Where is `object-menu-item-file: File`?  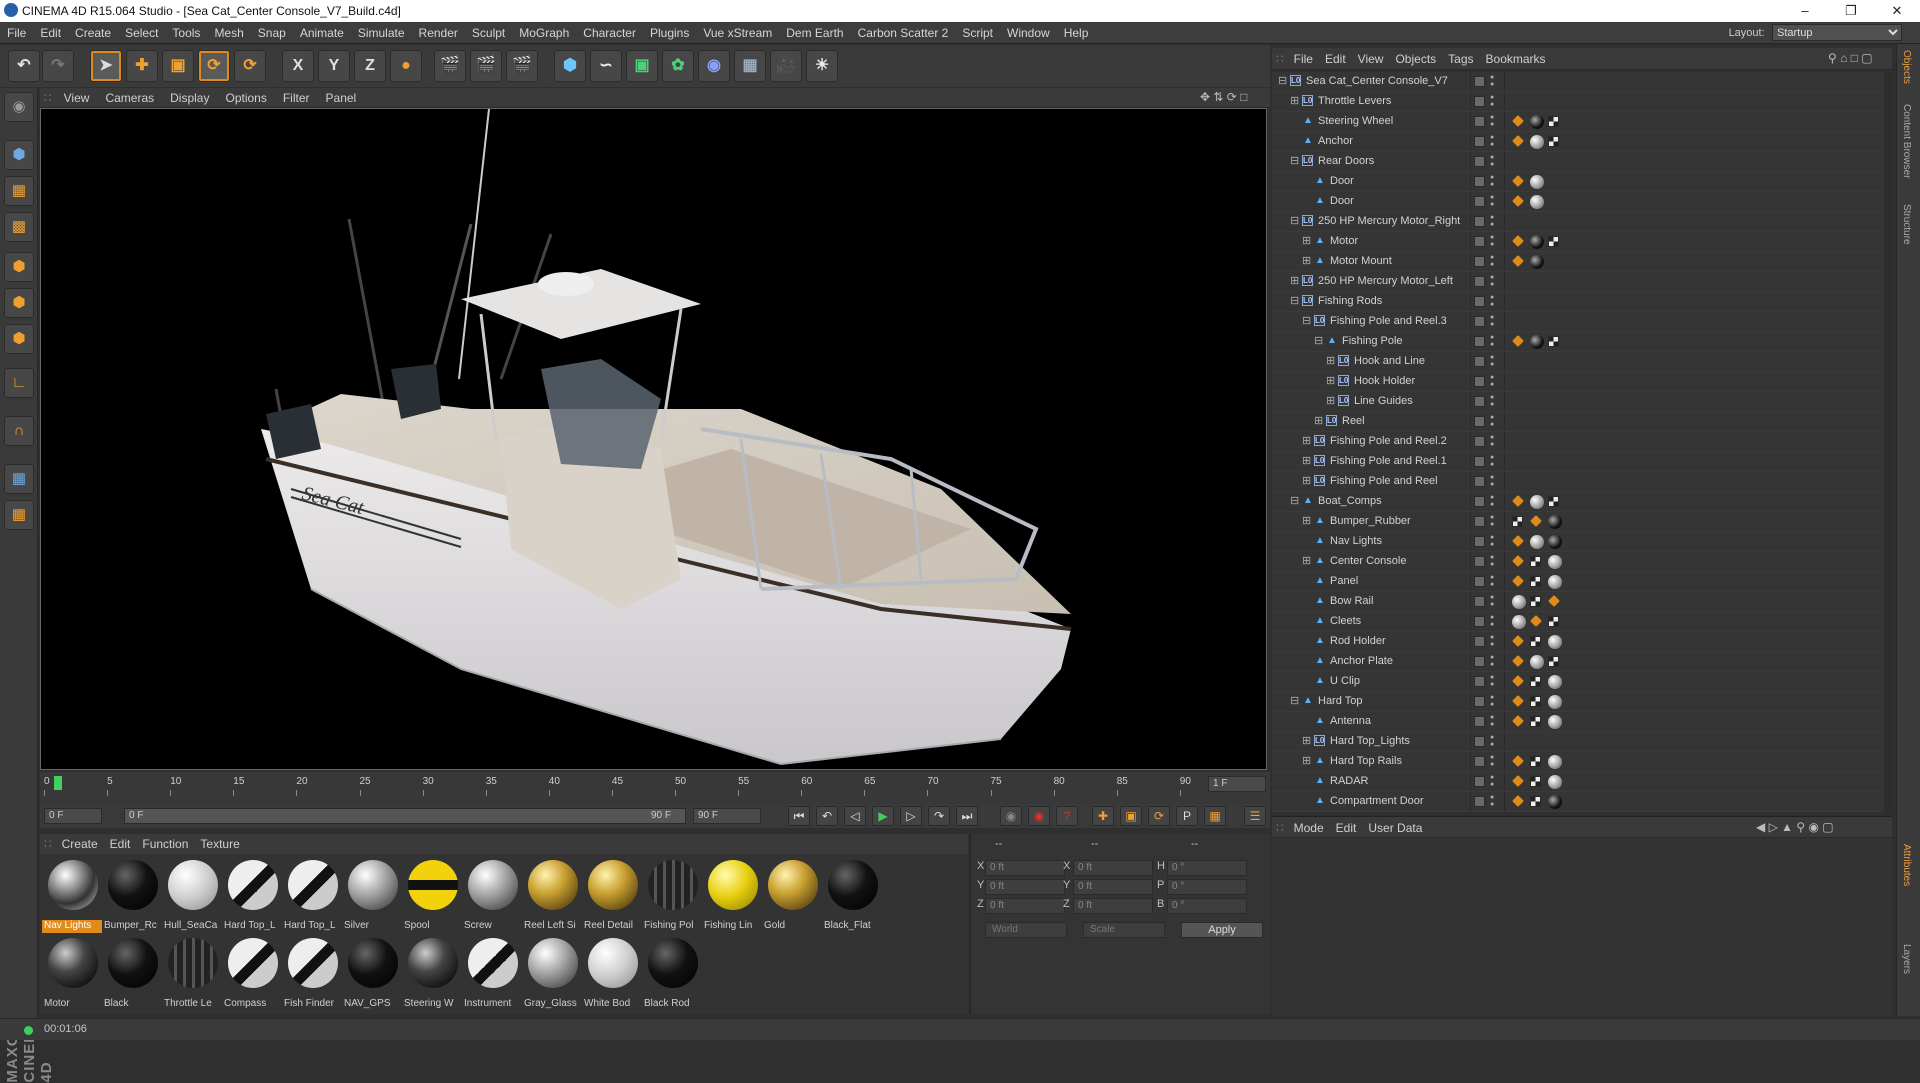 object-menu-item-file: File is located at coordinates (1303, 59).